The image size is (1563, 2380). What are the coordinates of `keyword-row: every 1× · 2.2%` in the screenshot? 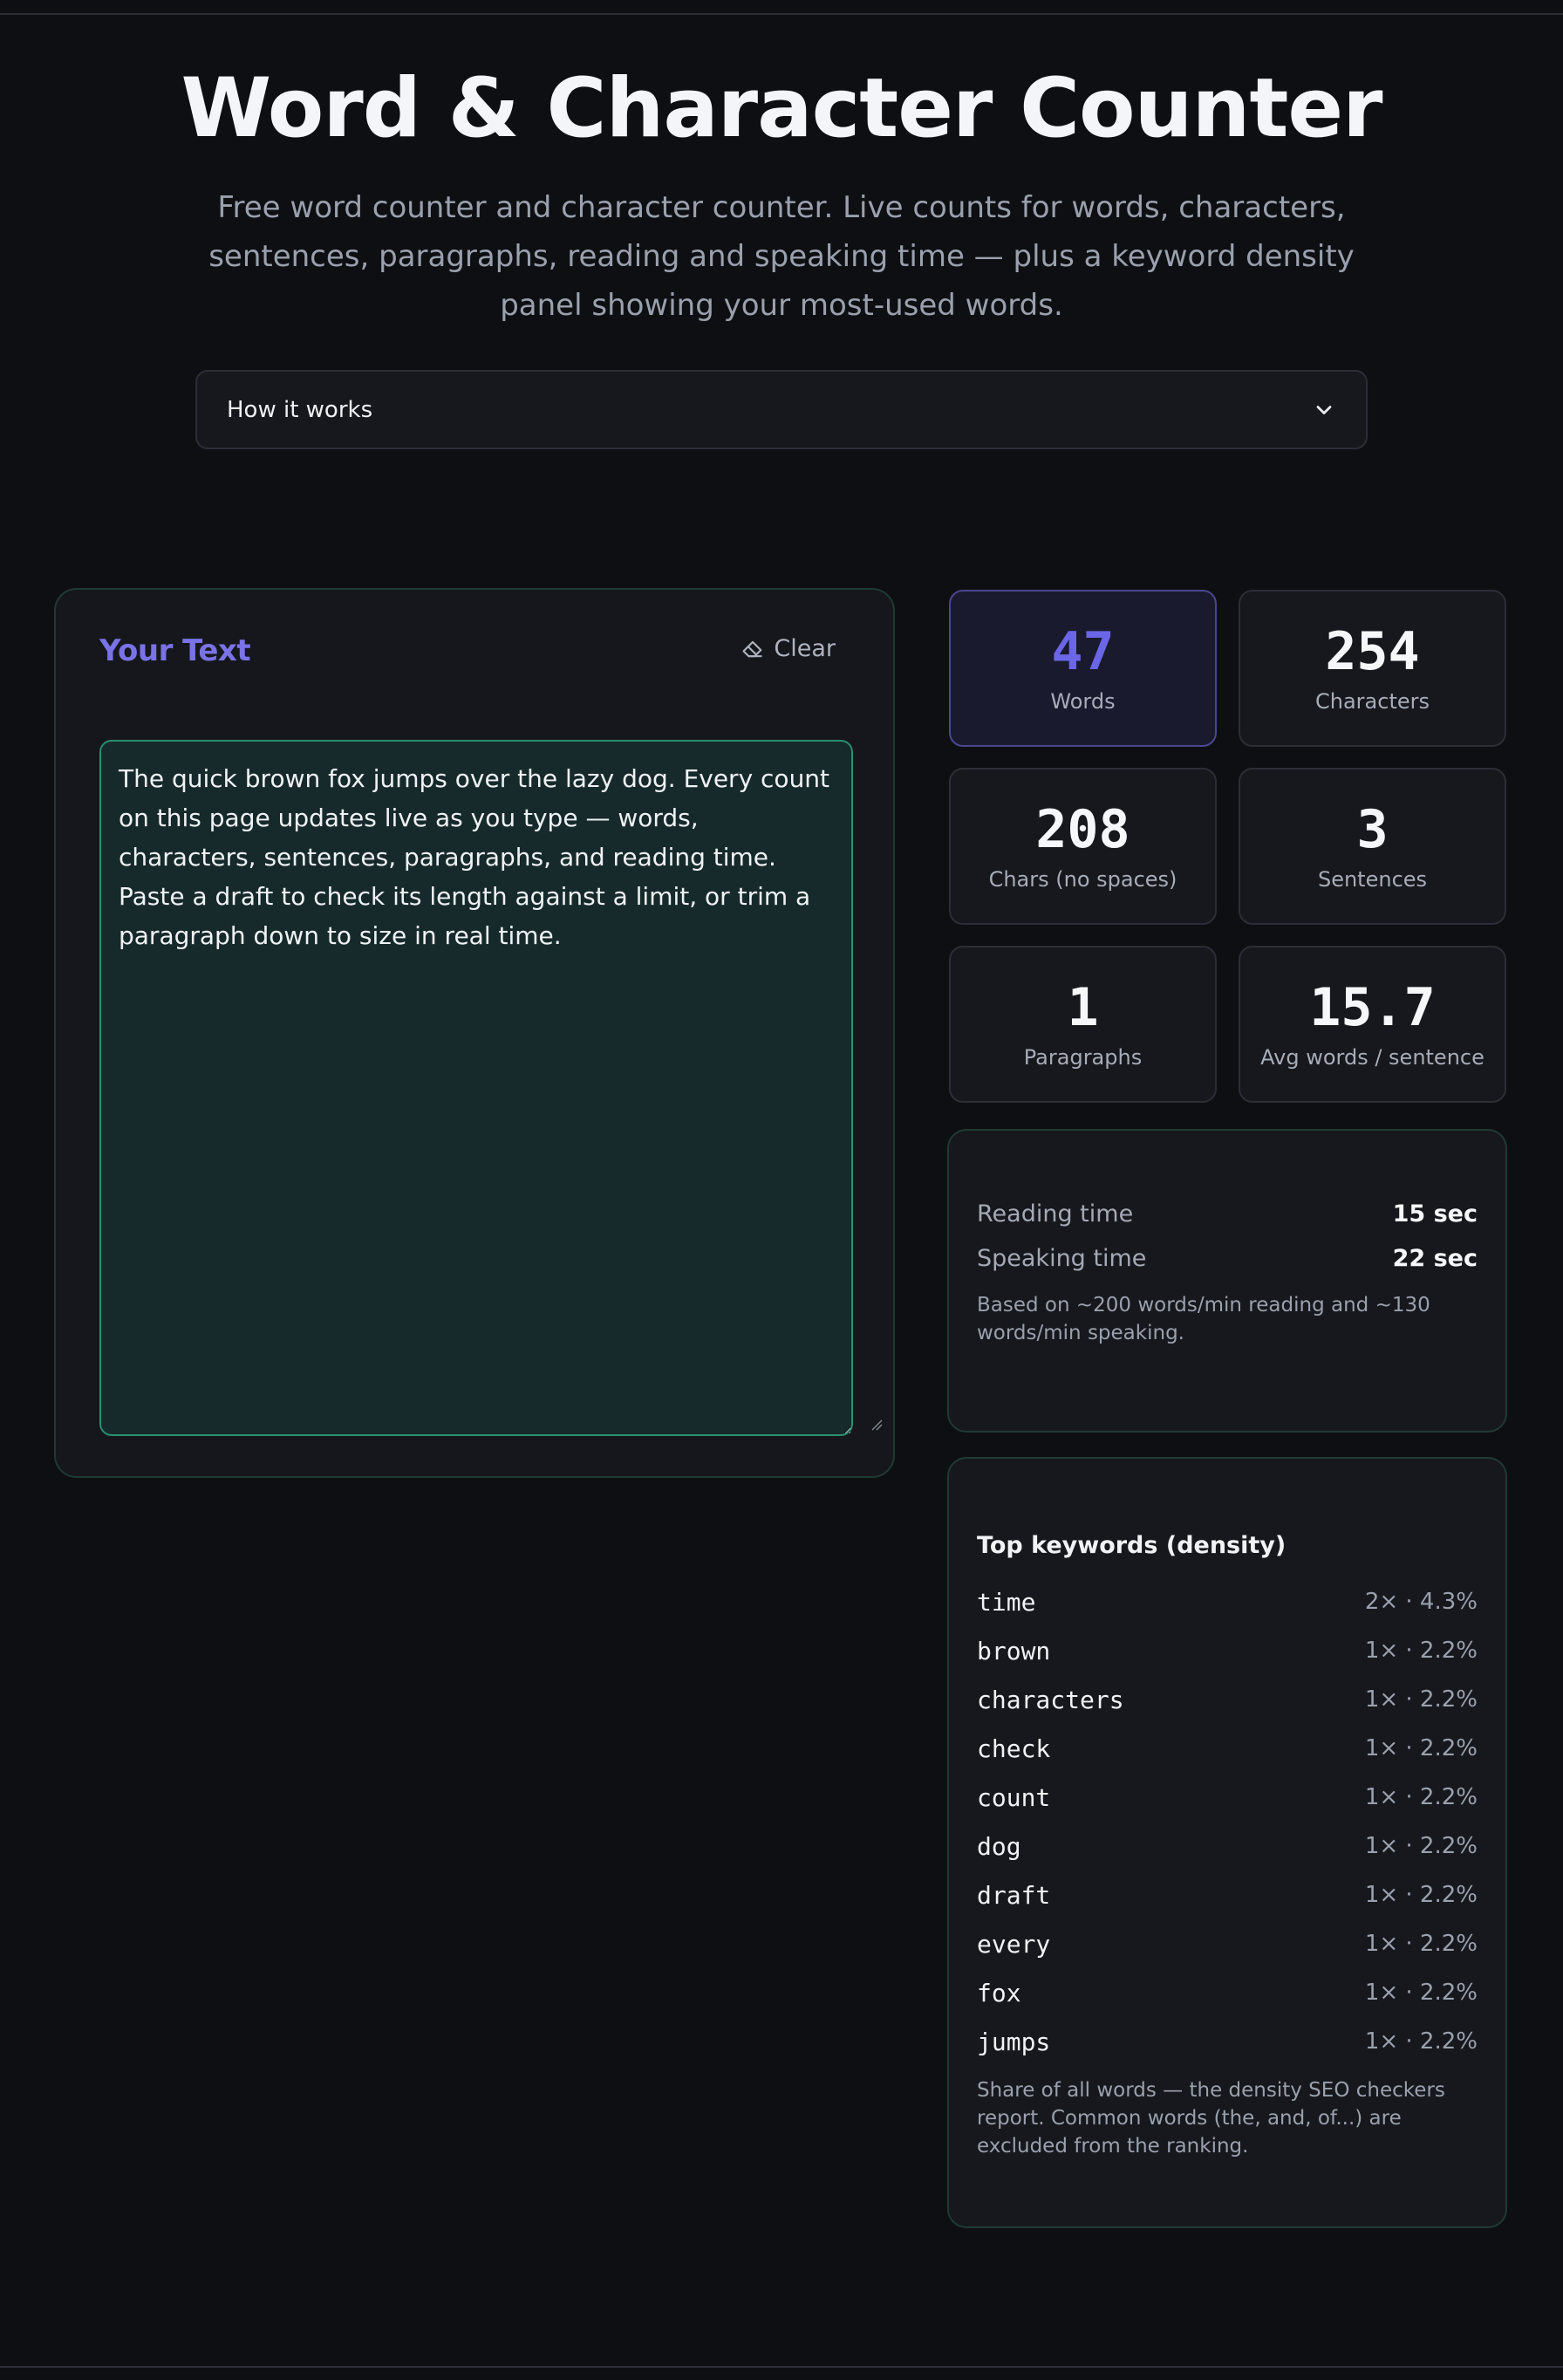 It's located at (1227, 1943).